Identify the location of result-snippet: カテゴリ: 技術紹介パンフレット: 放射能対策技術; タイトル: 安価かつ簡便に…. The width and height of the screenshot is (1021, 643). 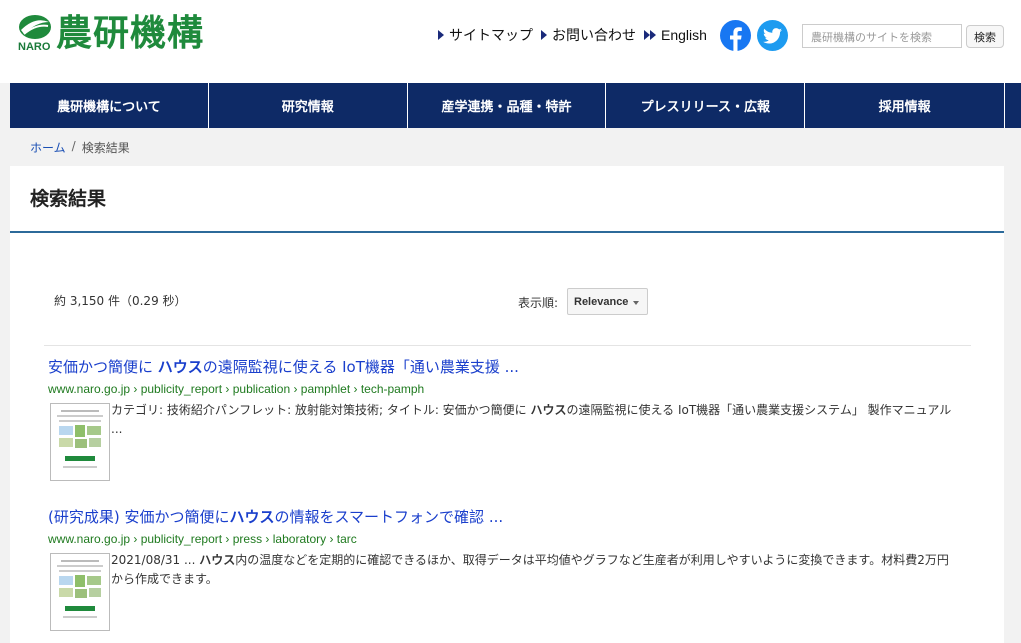
(533, 420).